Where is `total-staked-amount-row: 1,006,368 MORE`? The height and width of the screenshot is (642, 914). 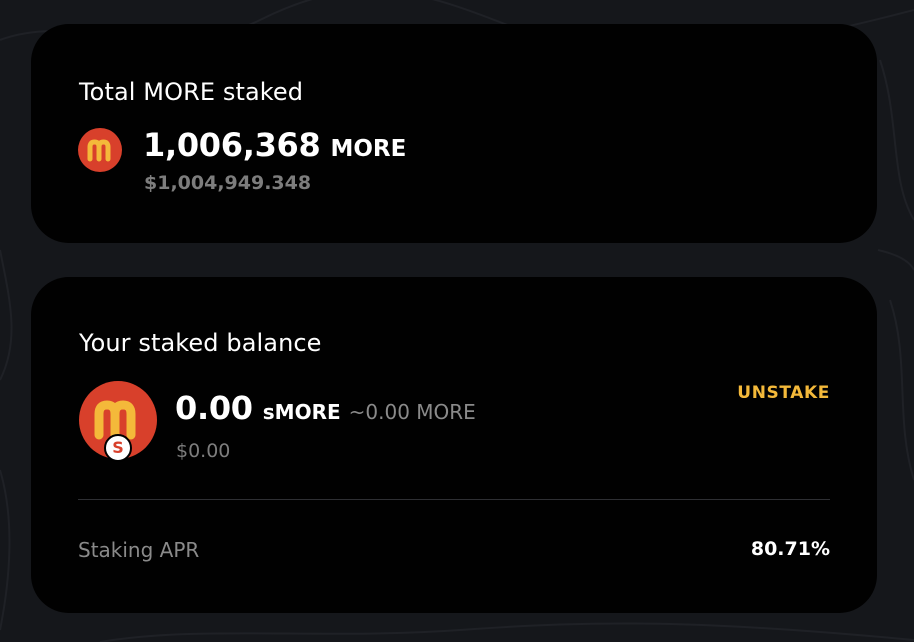
total-staked-amount-row: 1,006,368 MORE is located at coordinates (274, 145).